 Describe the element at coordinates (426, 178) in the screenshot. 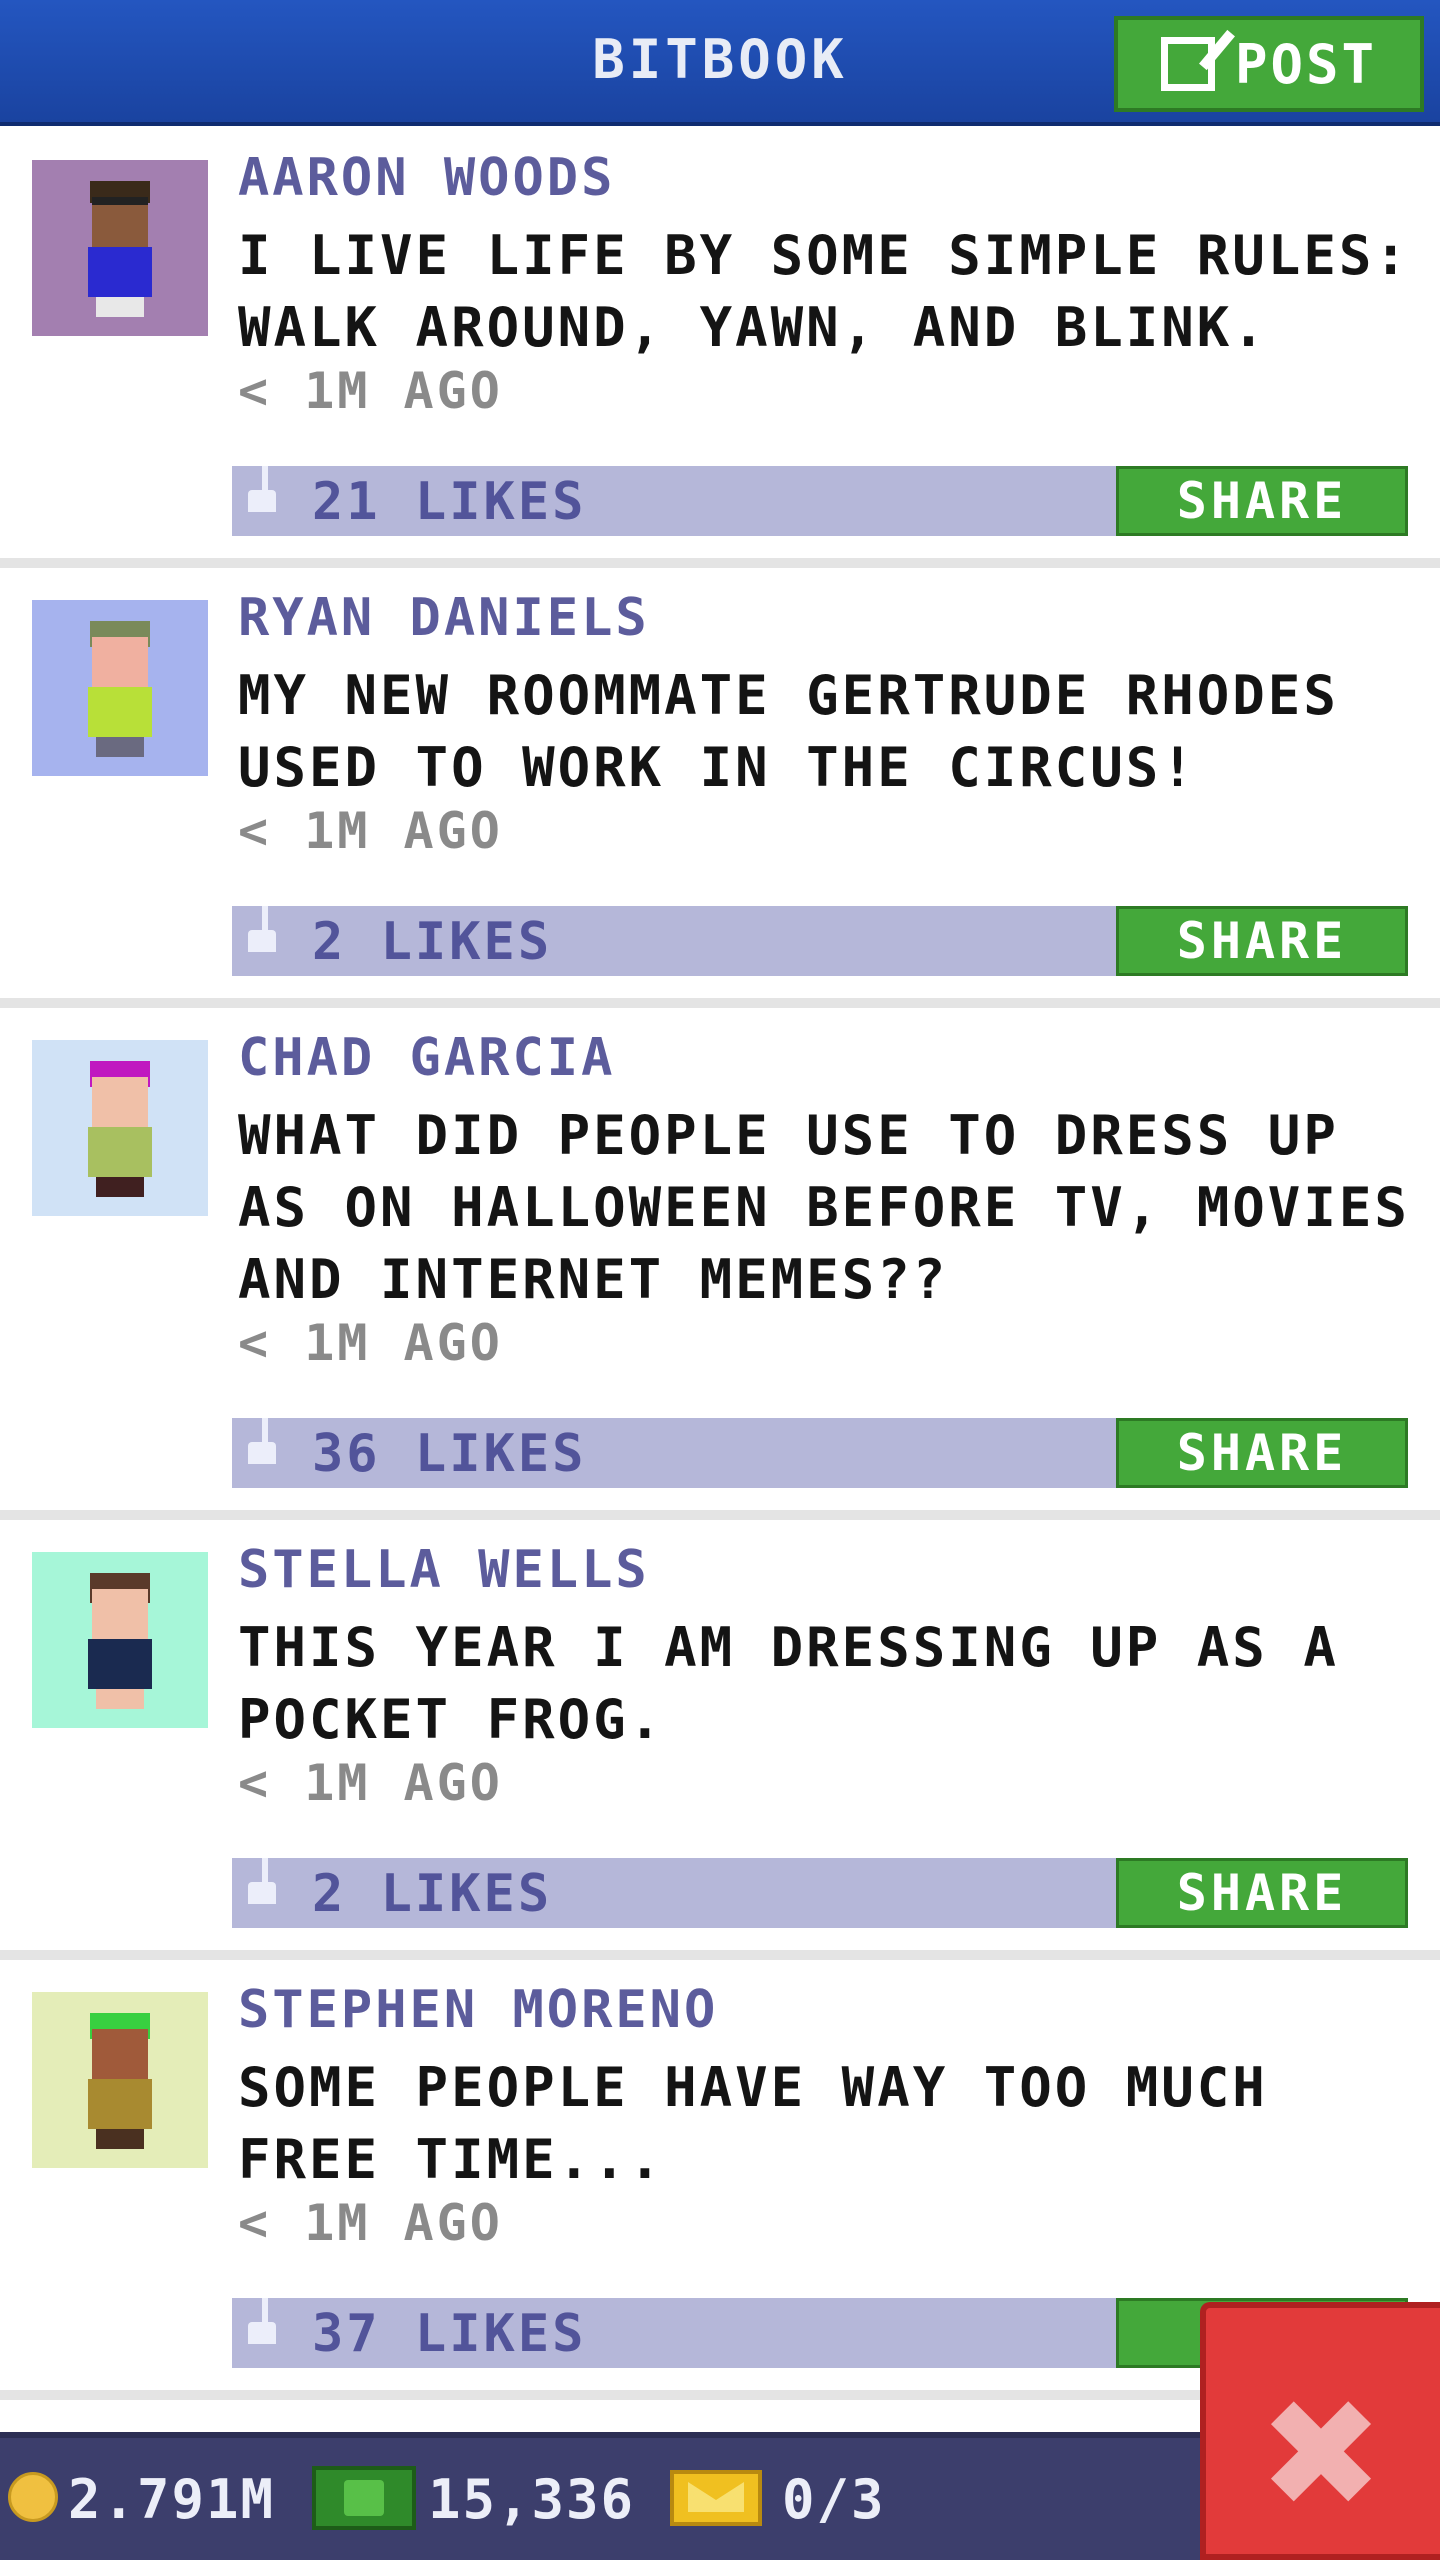

I see `post-author: AARON WOODS` at that location.